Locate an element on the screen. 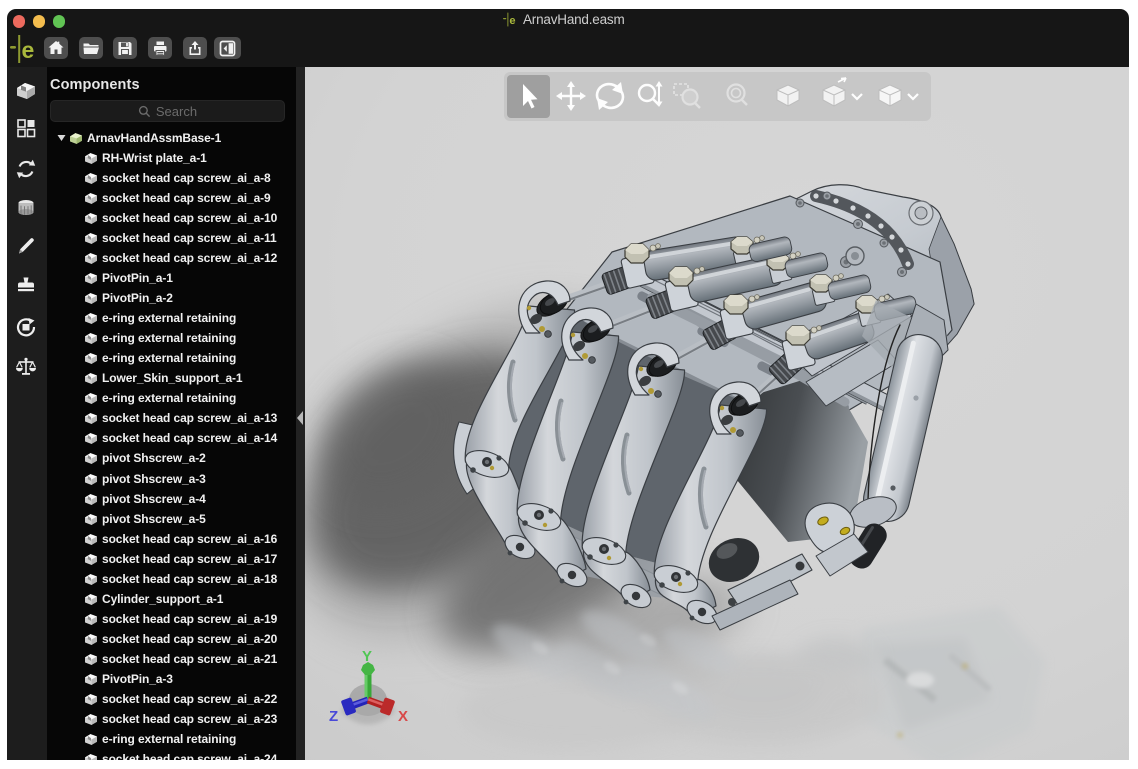  svg-text: Y is located at coordinates (367, 656).